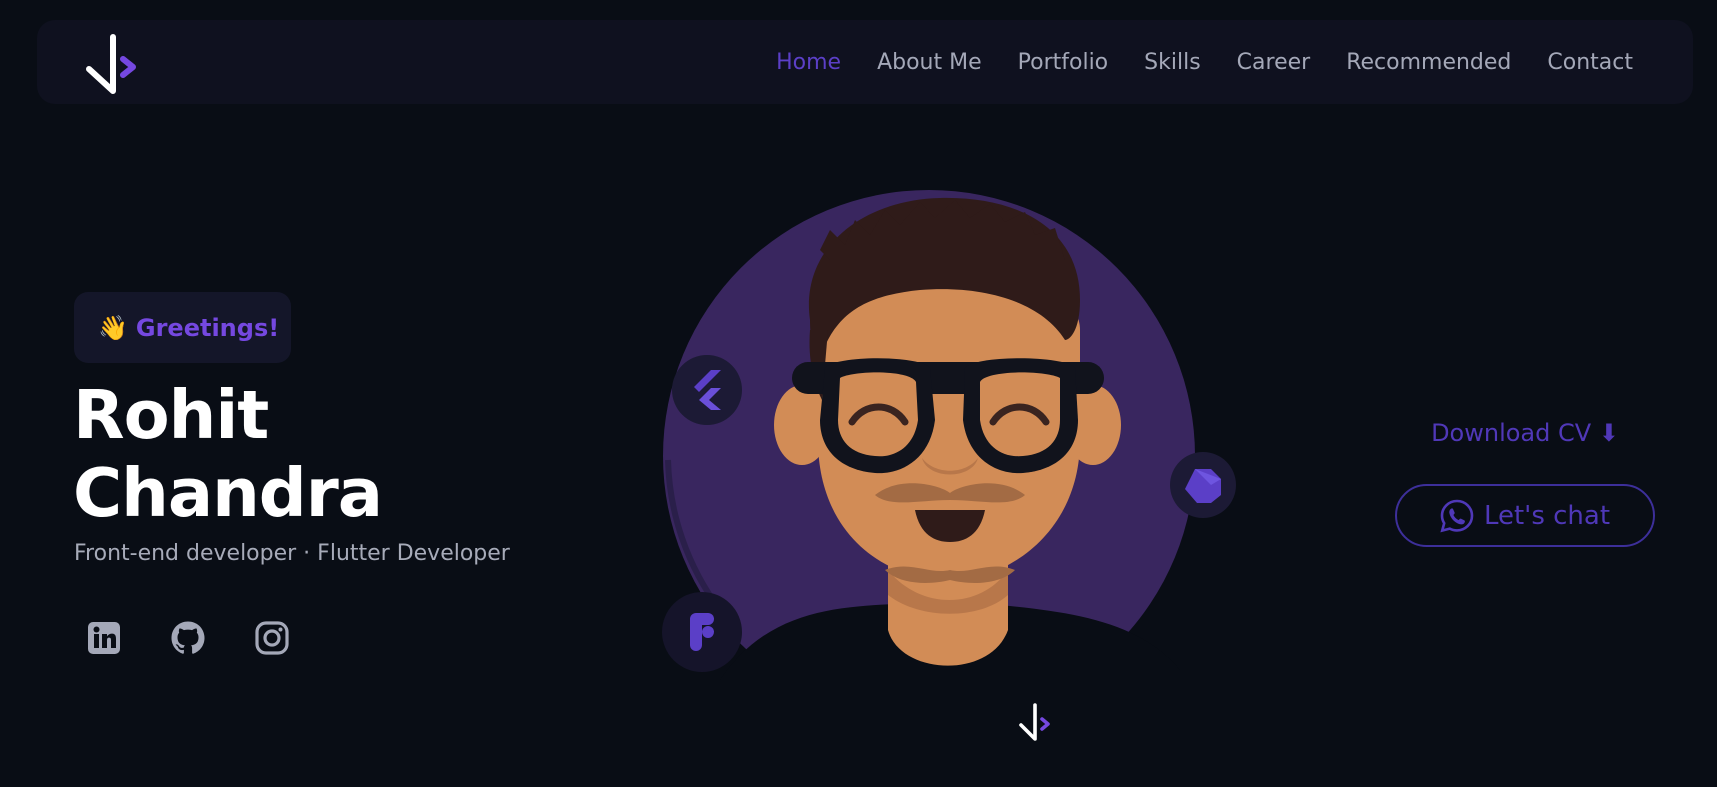  I want to click on nav-link-home: Home, so click(808, 62).